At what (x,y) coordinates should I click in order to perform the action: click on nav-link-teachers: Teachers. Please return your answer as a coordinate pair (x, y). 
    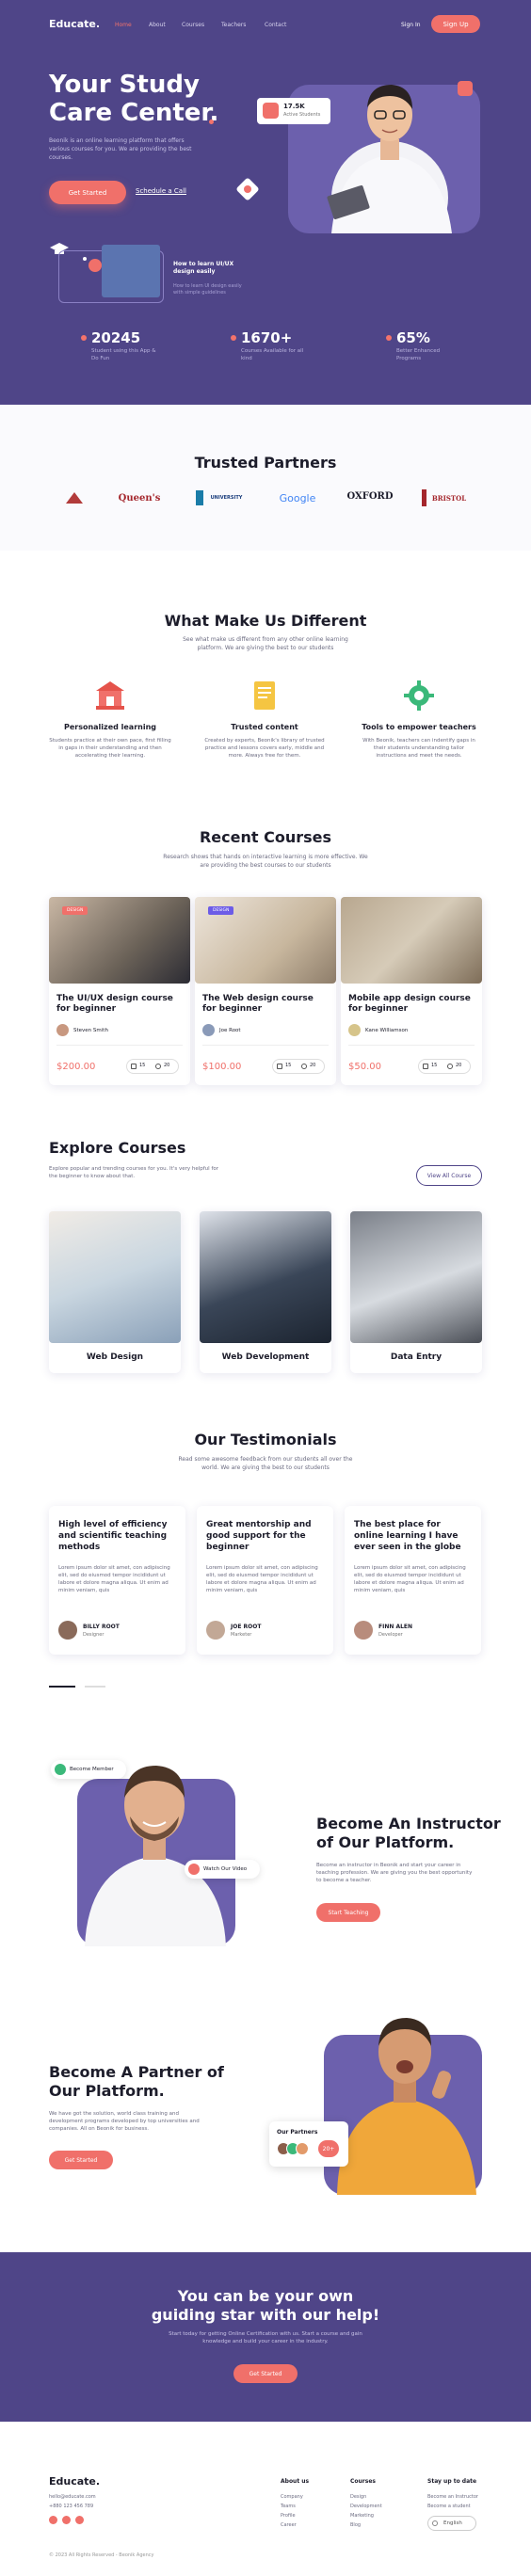
    Looking at the image, I should click on (233, 25).